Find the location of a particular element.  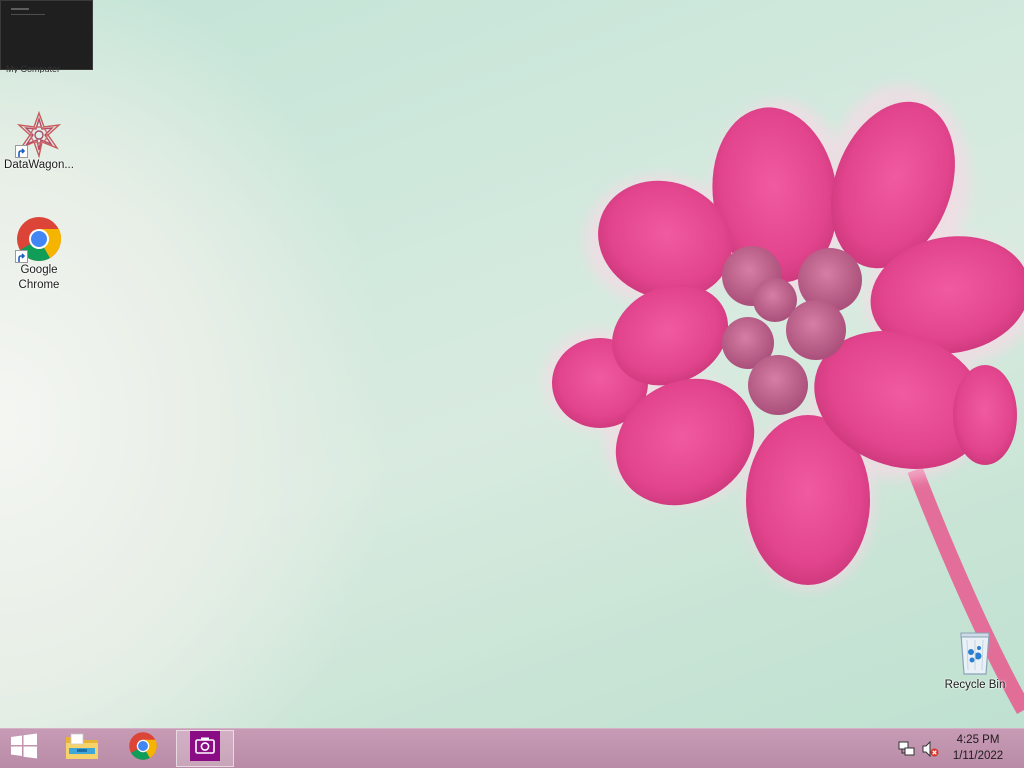

desktop-icon-label: Recycle Bin is located at coordinates (975, 685).